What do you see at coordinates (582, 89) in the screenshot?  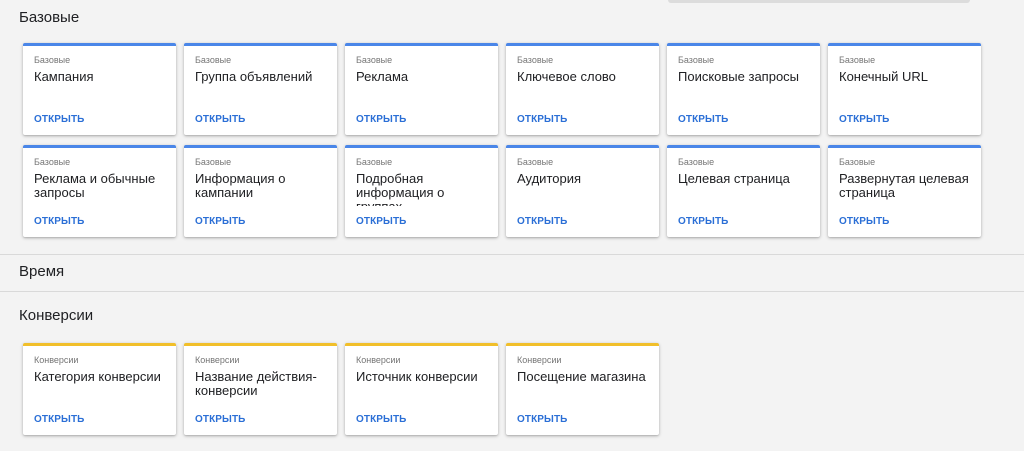 I see `report-card-keyword: Базовые Ключевое слово ОТКРЫТЬ` at bounding box center [582, 89].